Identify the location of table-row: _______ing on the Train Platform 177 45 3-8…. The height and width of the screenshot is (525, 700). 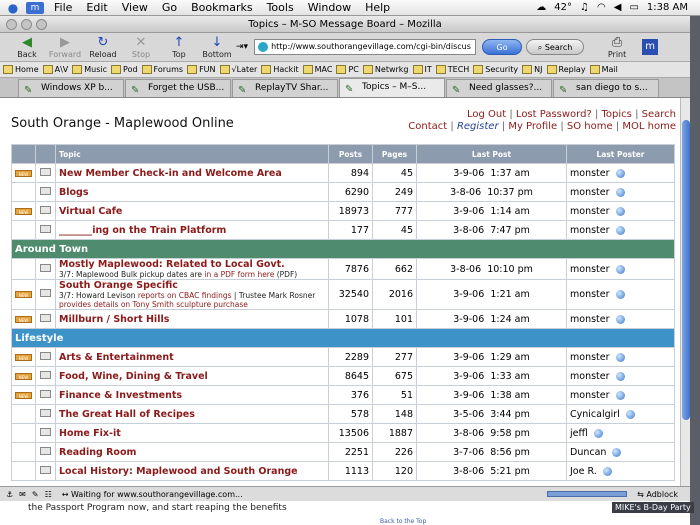
(343, 230).